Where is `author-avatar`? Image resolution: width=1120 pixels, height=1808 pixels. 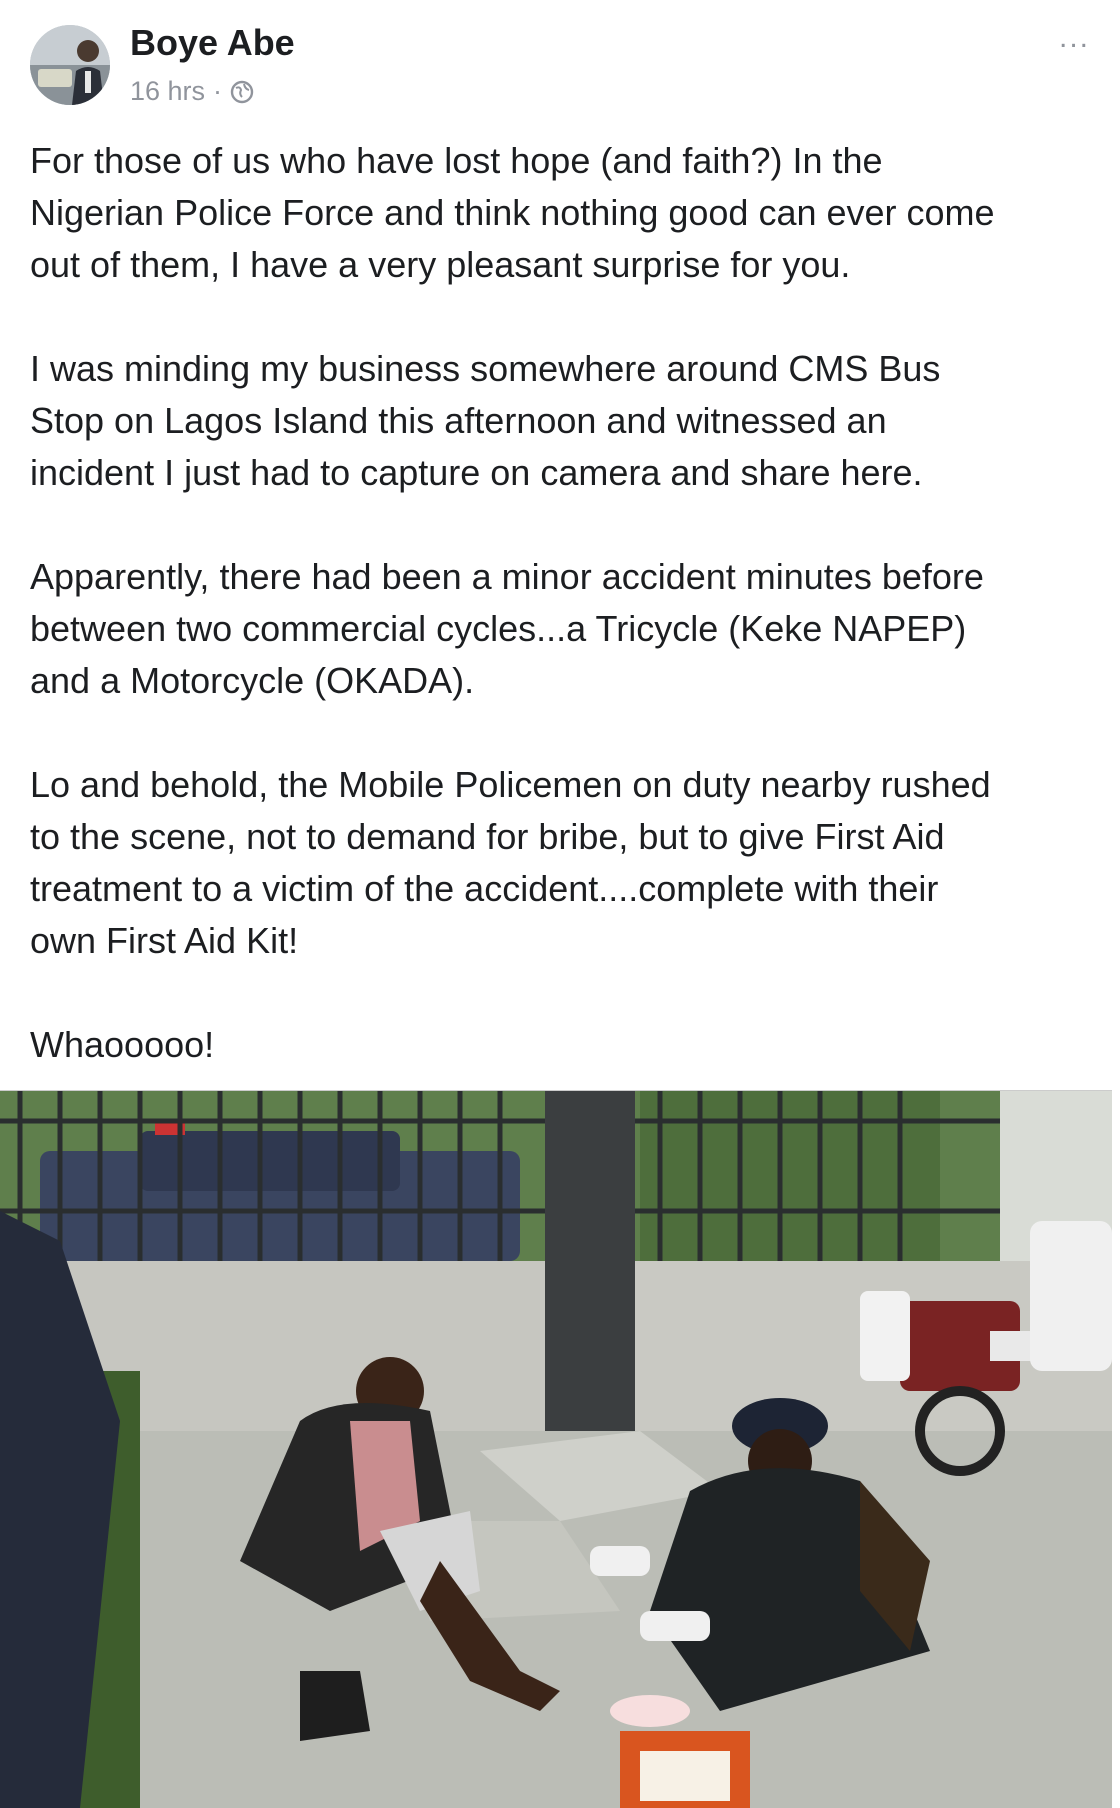 author-avatar is located at coordinates (70, 65).